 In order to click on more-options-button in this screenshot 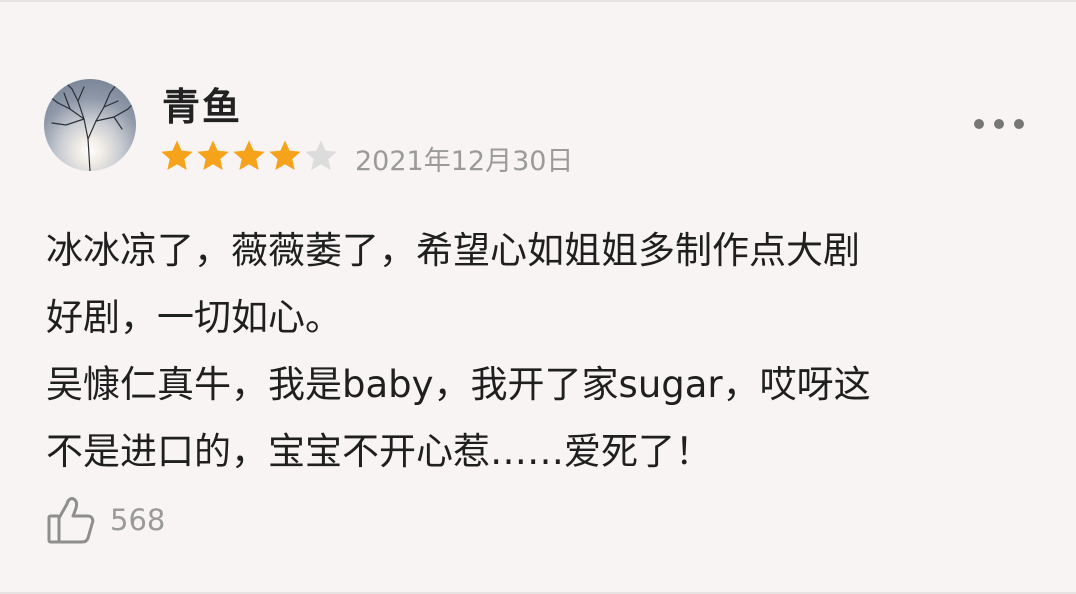, I will do `click(999, 124)`.